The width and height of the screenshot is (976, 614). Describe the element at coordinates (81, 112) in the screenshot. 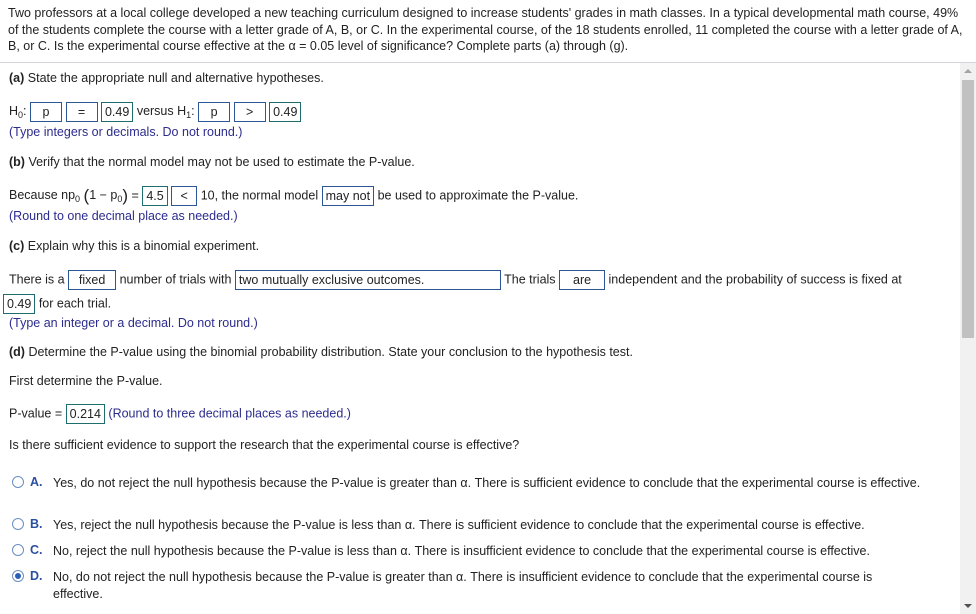

I see `h0-operator-dropdown: =` at that location.